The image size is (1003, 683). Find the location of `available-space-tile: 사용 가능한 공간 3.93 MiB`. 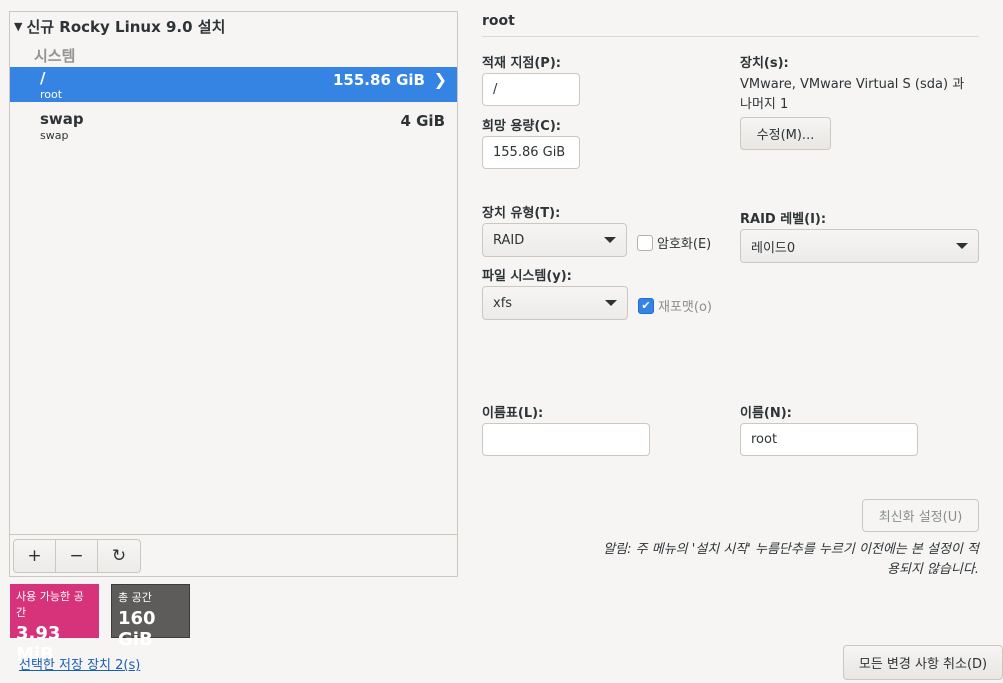

available-space-tile: 사용 가능한 공간 3.93 MiB is located at coordinates (54, 624).